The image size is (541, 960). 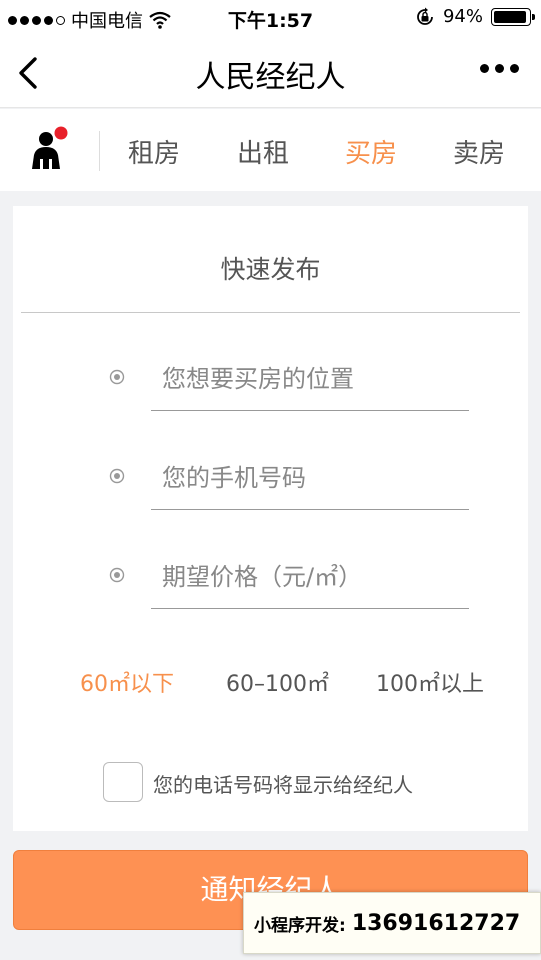 I want to click on price-input-wrap, so click(x=310, y=579).